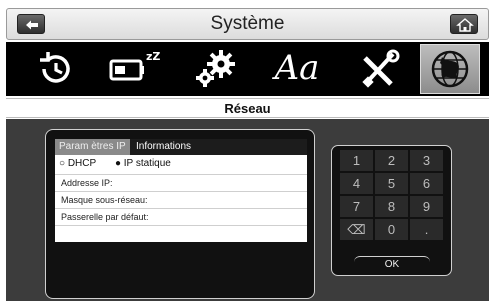  Describe the element at coordinates (147, 163) in the screenshot. I see `static-ip-label: IP statique` at that location.